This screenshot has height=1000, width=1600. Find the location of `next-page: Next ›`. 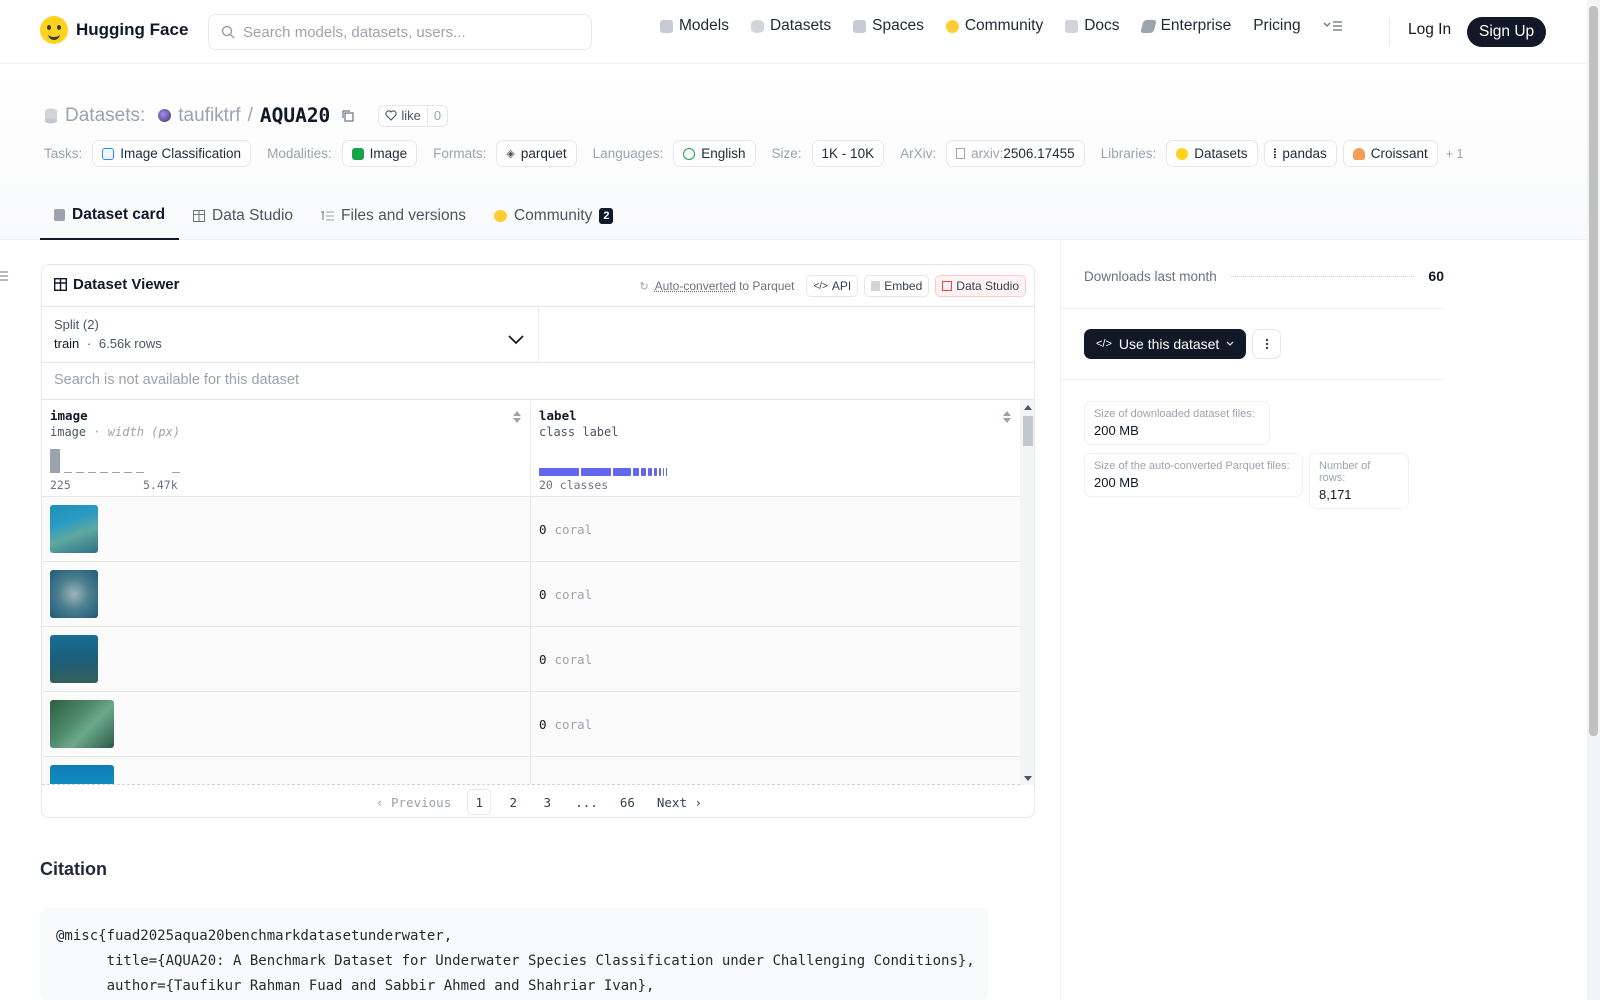

next-page: Next › is located at coordinates (679, 802).